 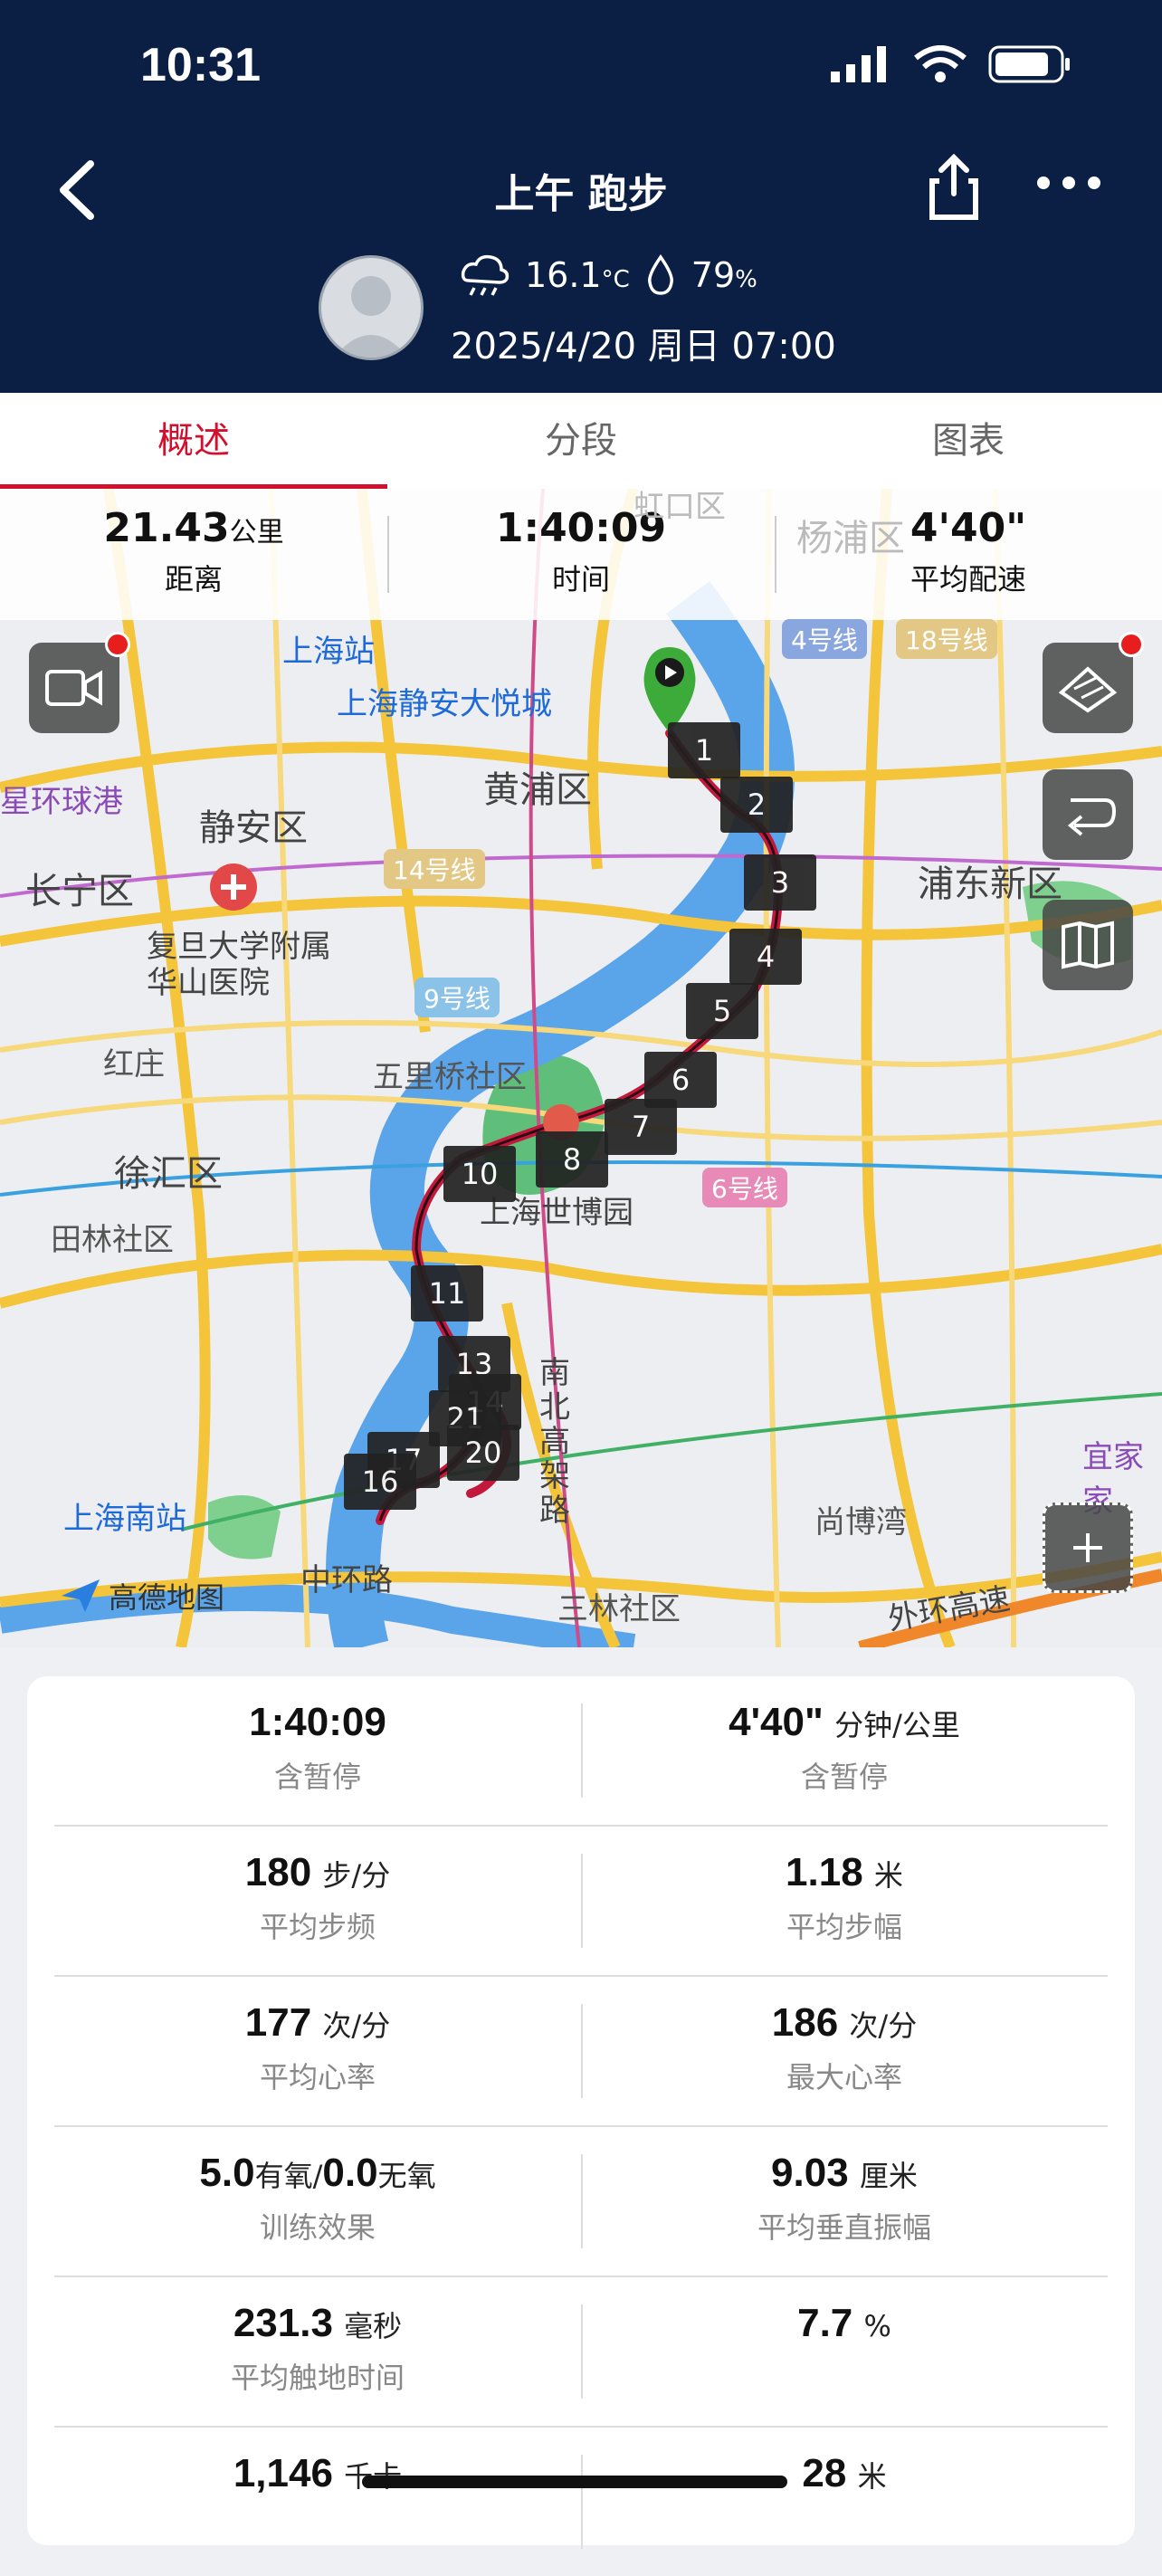 I want to click on stats-row: 180 步/分 平均步频 1.18 米 平均步幅, so click(x=581, y=1902).